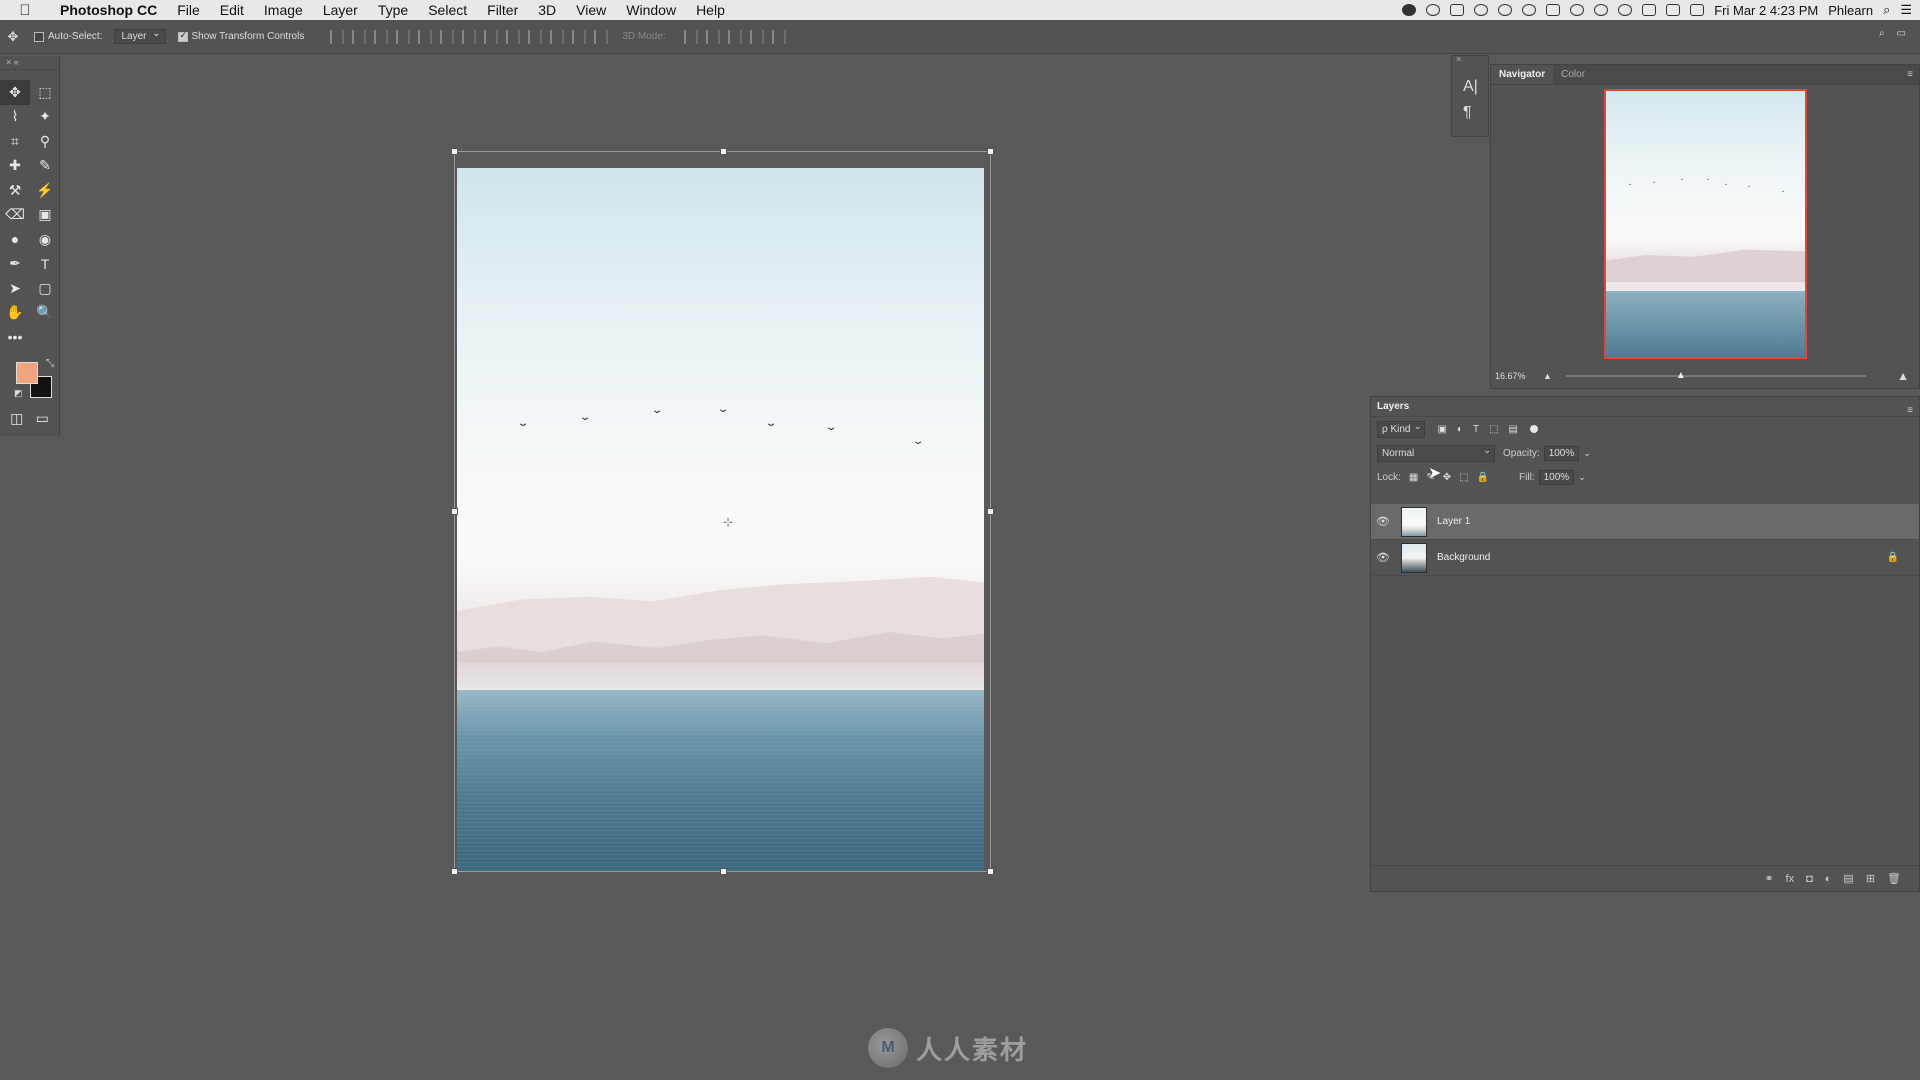  I want to click on marquee-tool-icon: ⬚, so click(45, 92).